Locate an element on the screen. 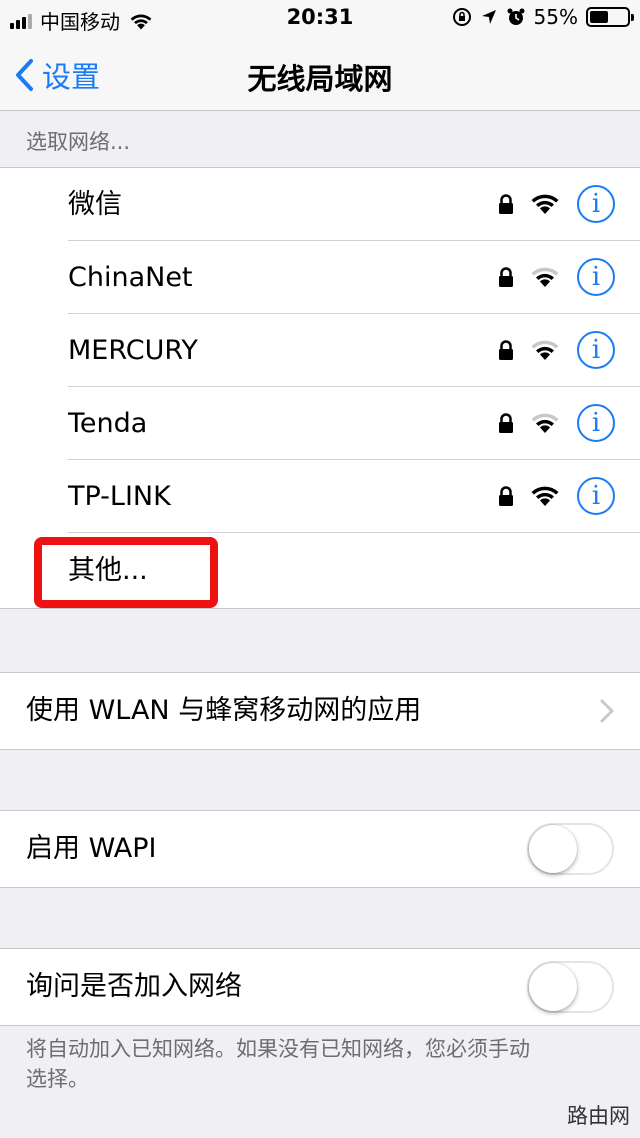  status-right: 55% is located at coordinates (543, 17).